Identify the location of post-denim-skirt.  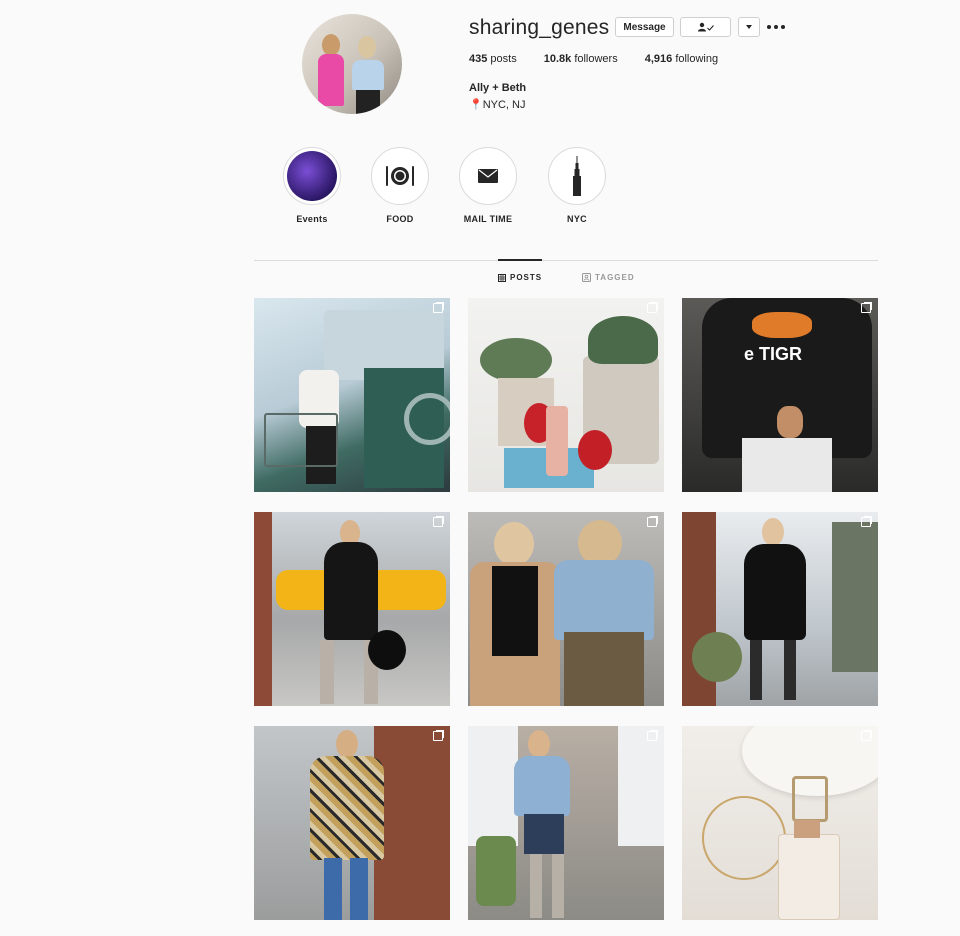
(566, 823).